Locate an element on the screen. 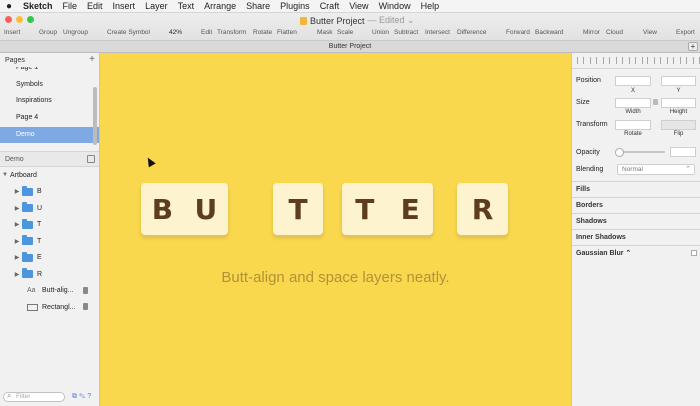 The image size is (700, 406). export-button: Export is located at coordinates (685, 32).